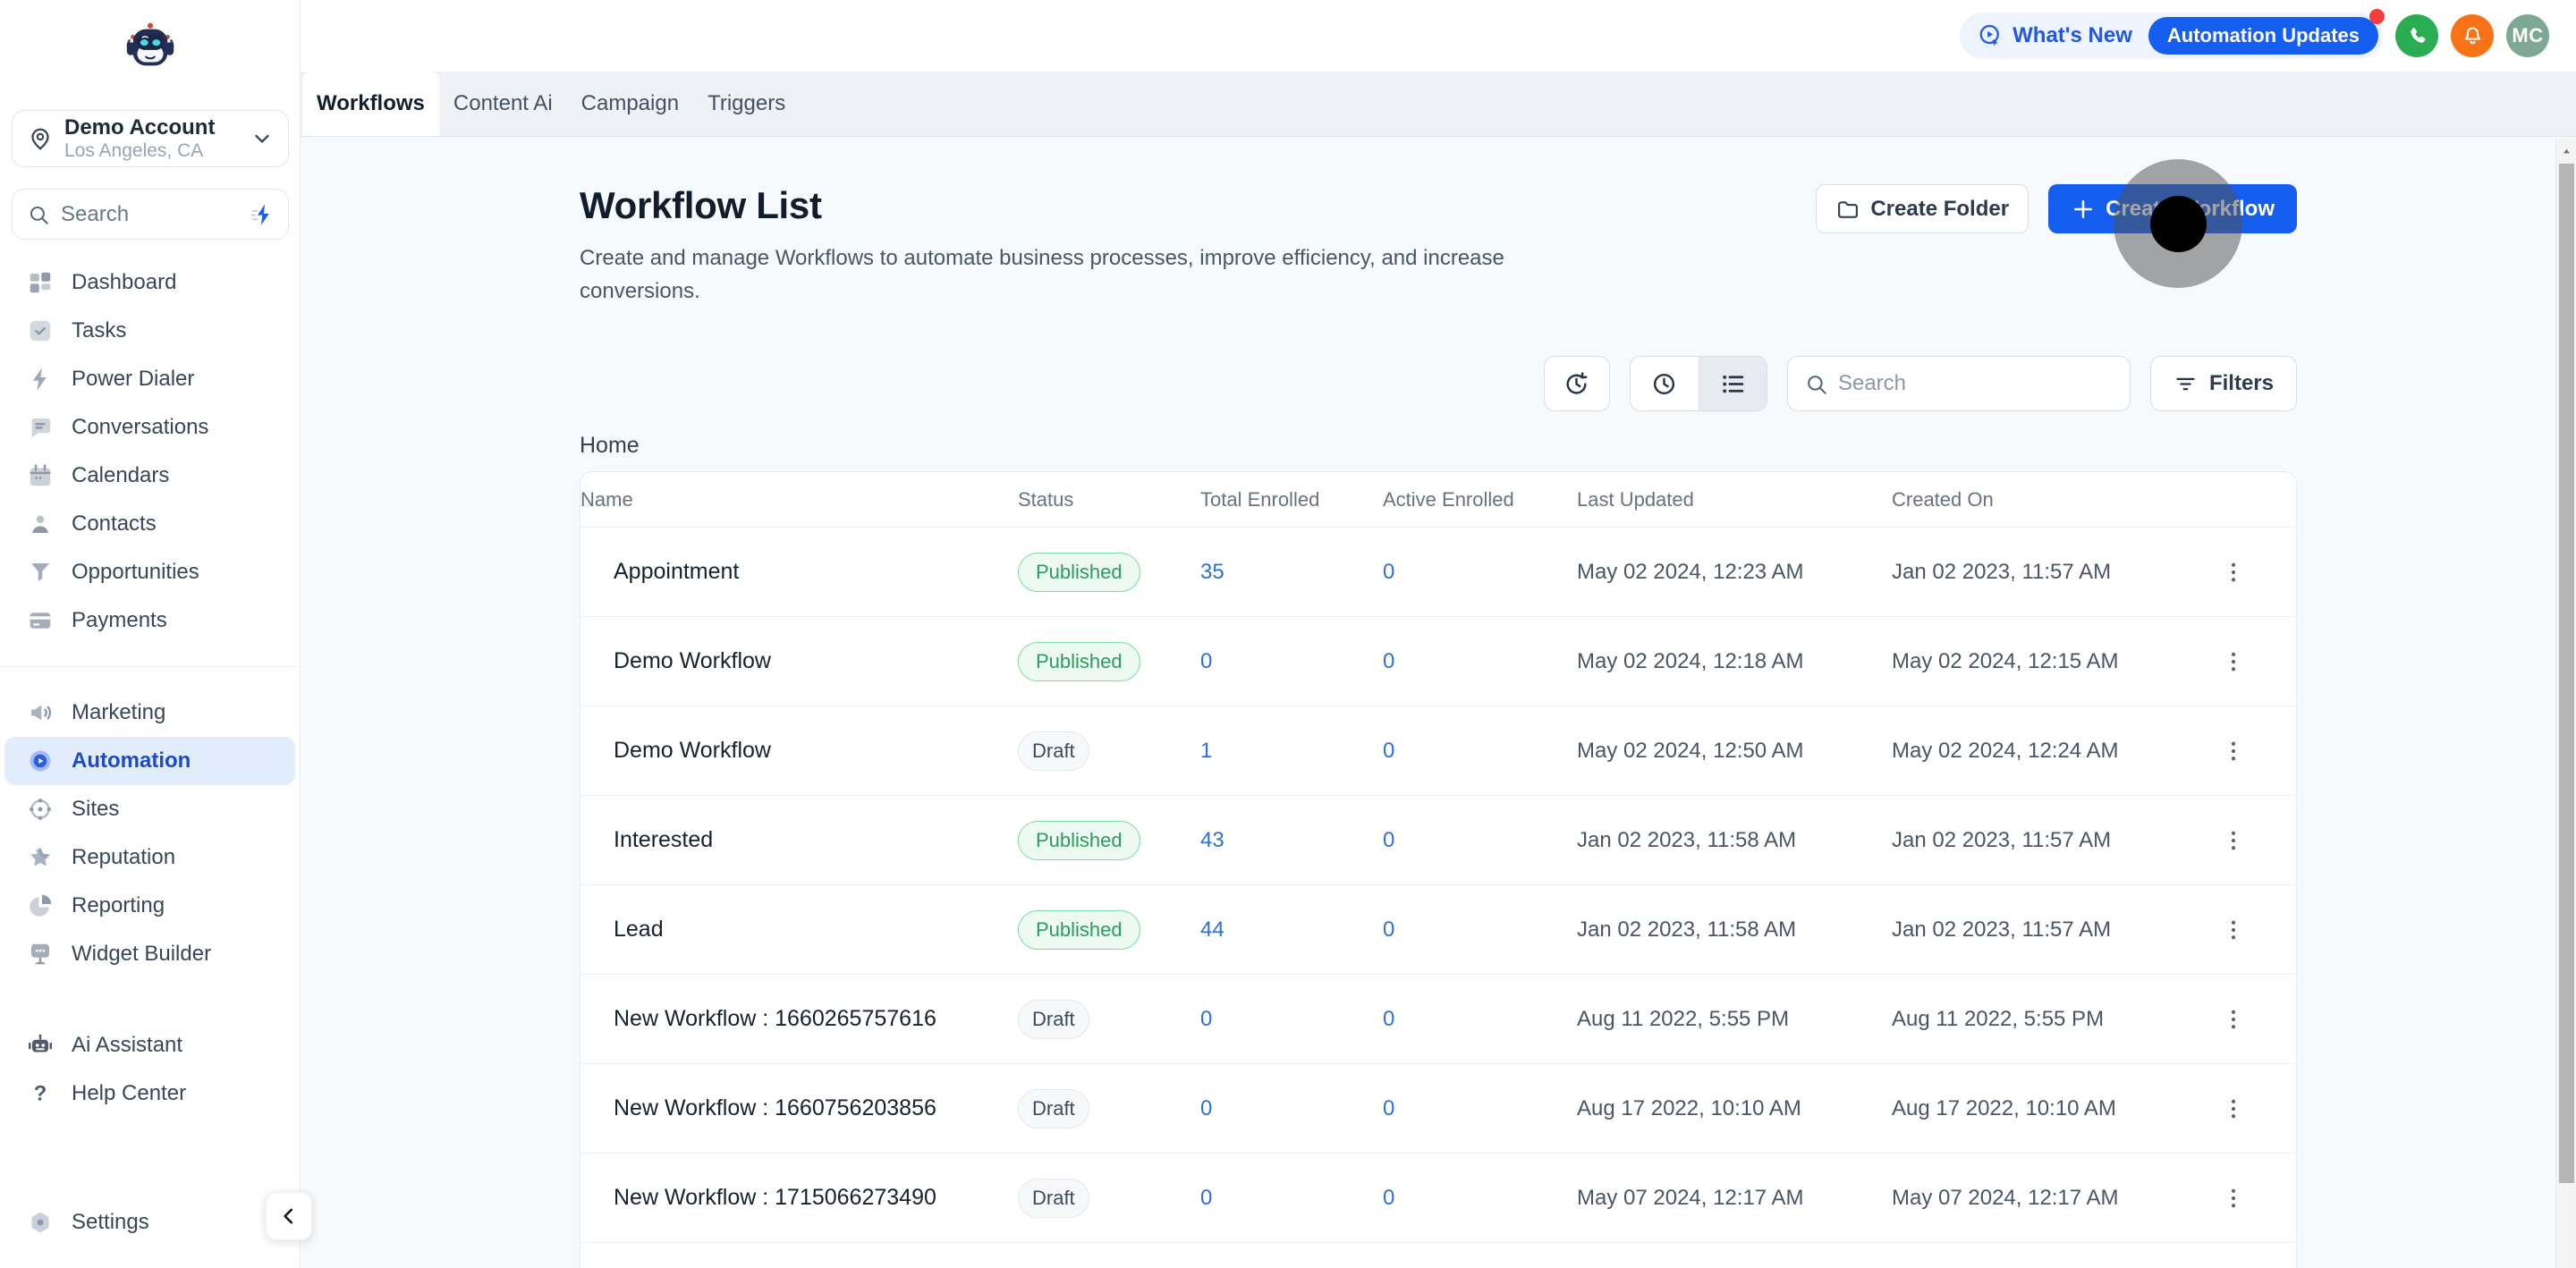  Describe the element at coordinates (630, 104) in the screenshot. I see `tab-campaign: Campaign` at that location.